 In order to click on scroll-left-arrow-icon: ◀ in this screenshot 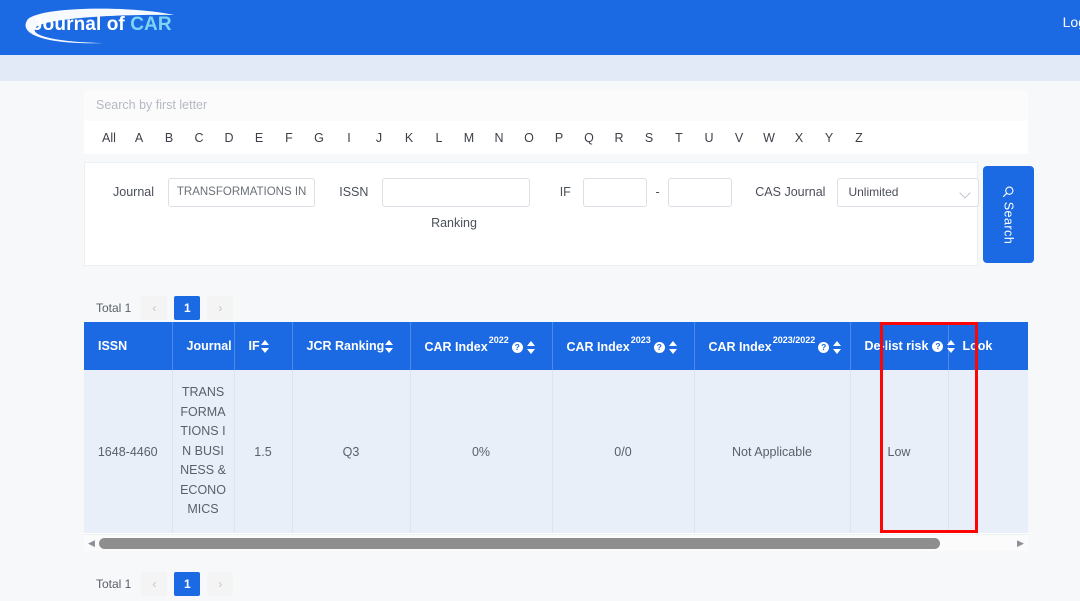, I will do `click(91, 543)`.